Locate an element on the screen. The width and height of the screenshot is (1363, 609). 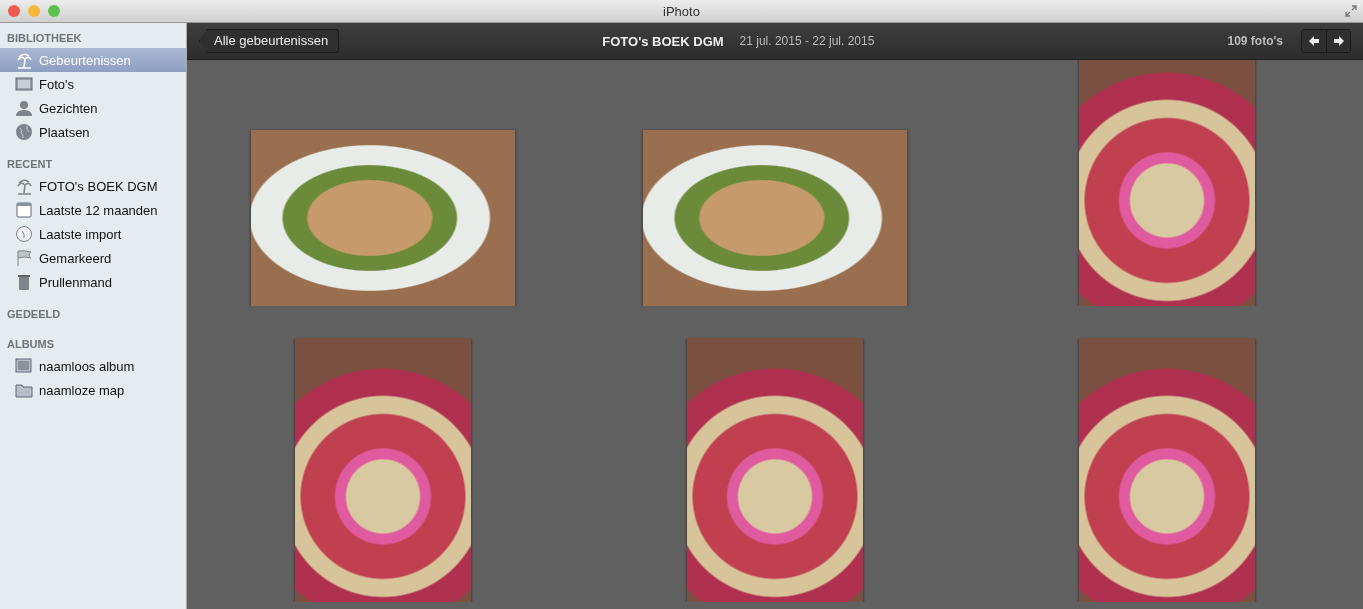
sidebar-item: Plaatsen is located at coordinates (93, 132).